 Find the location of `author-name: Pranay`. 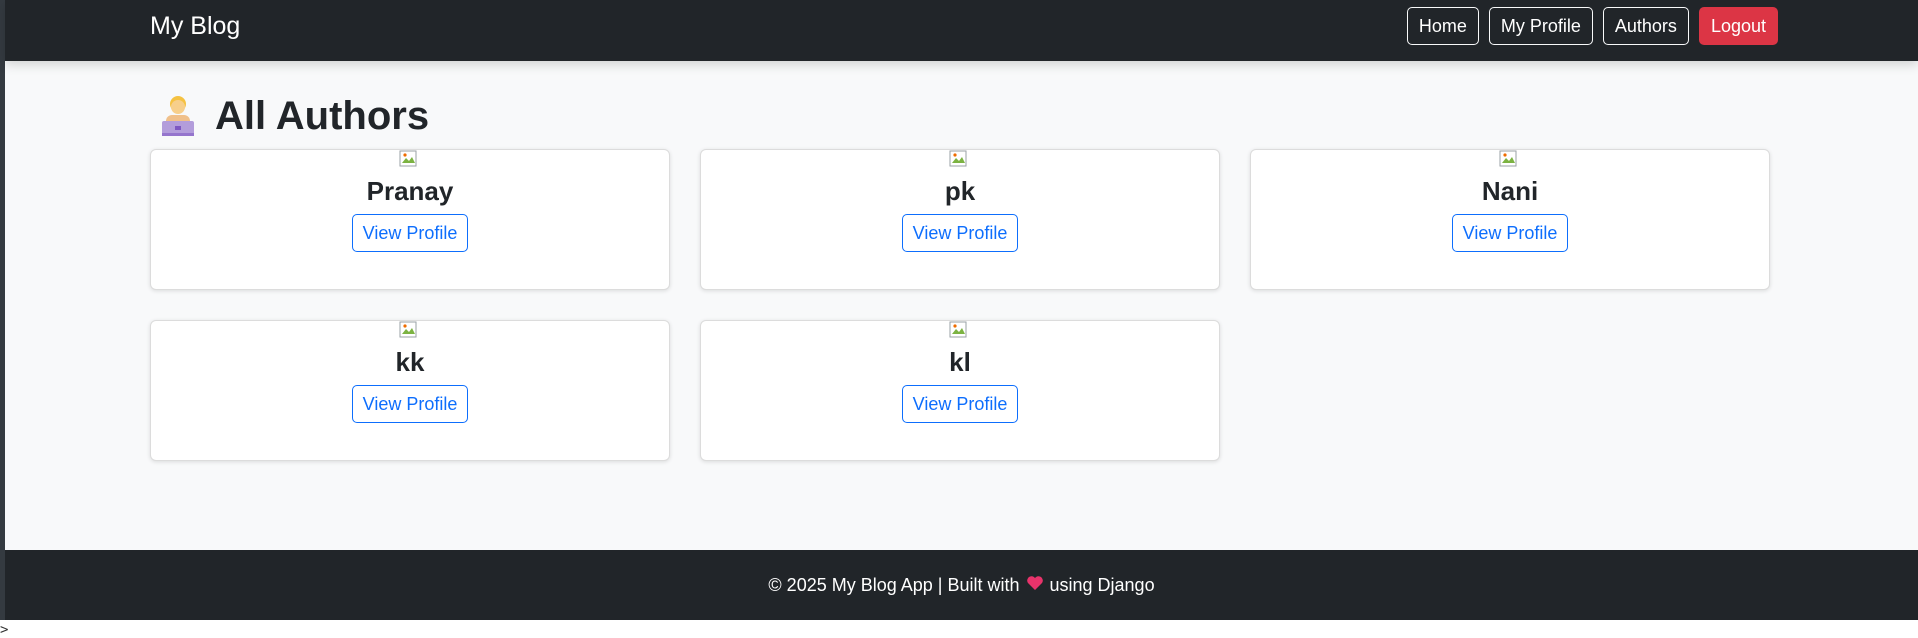

author-name: Pranay is located at coordinates (410, 191).